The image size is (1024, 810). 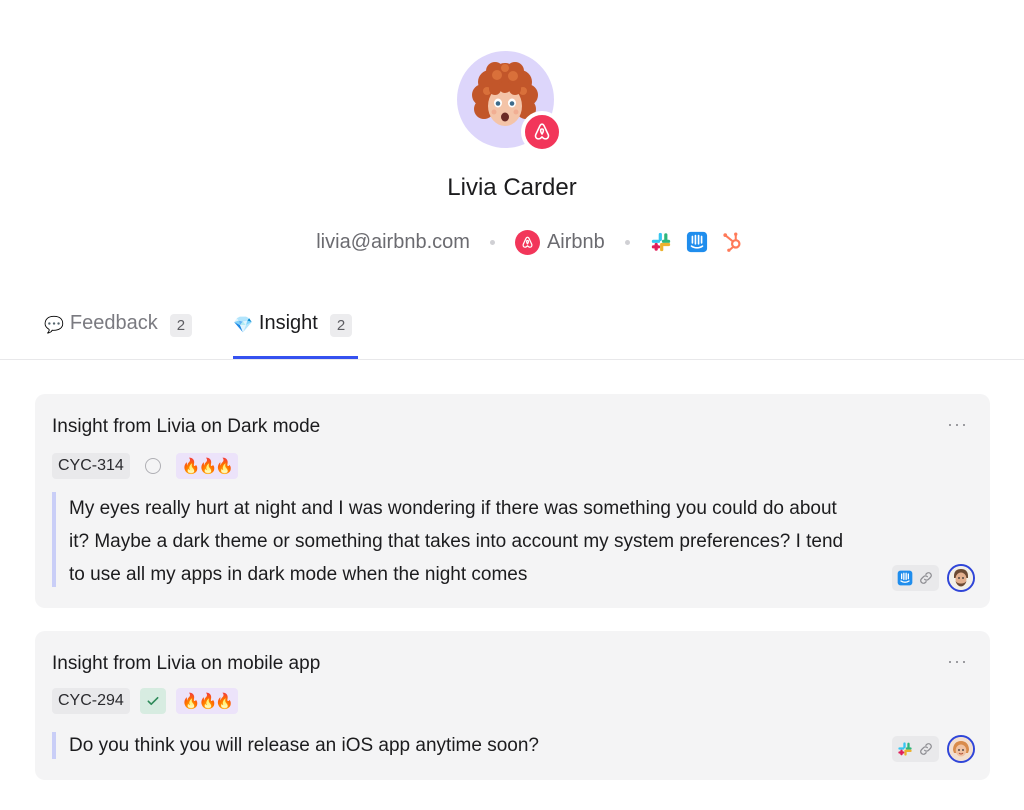 I want to click on profile-avatar, so click(x=510, y=102).